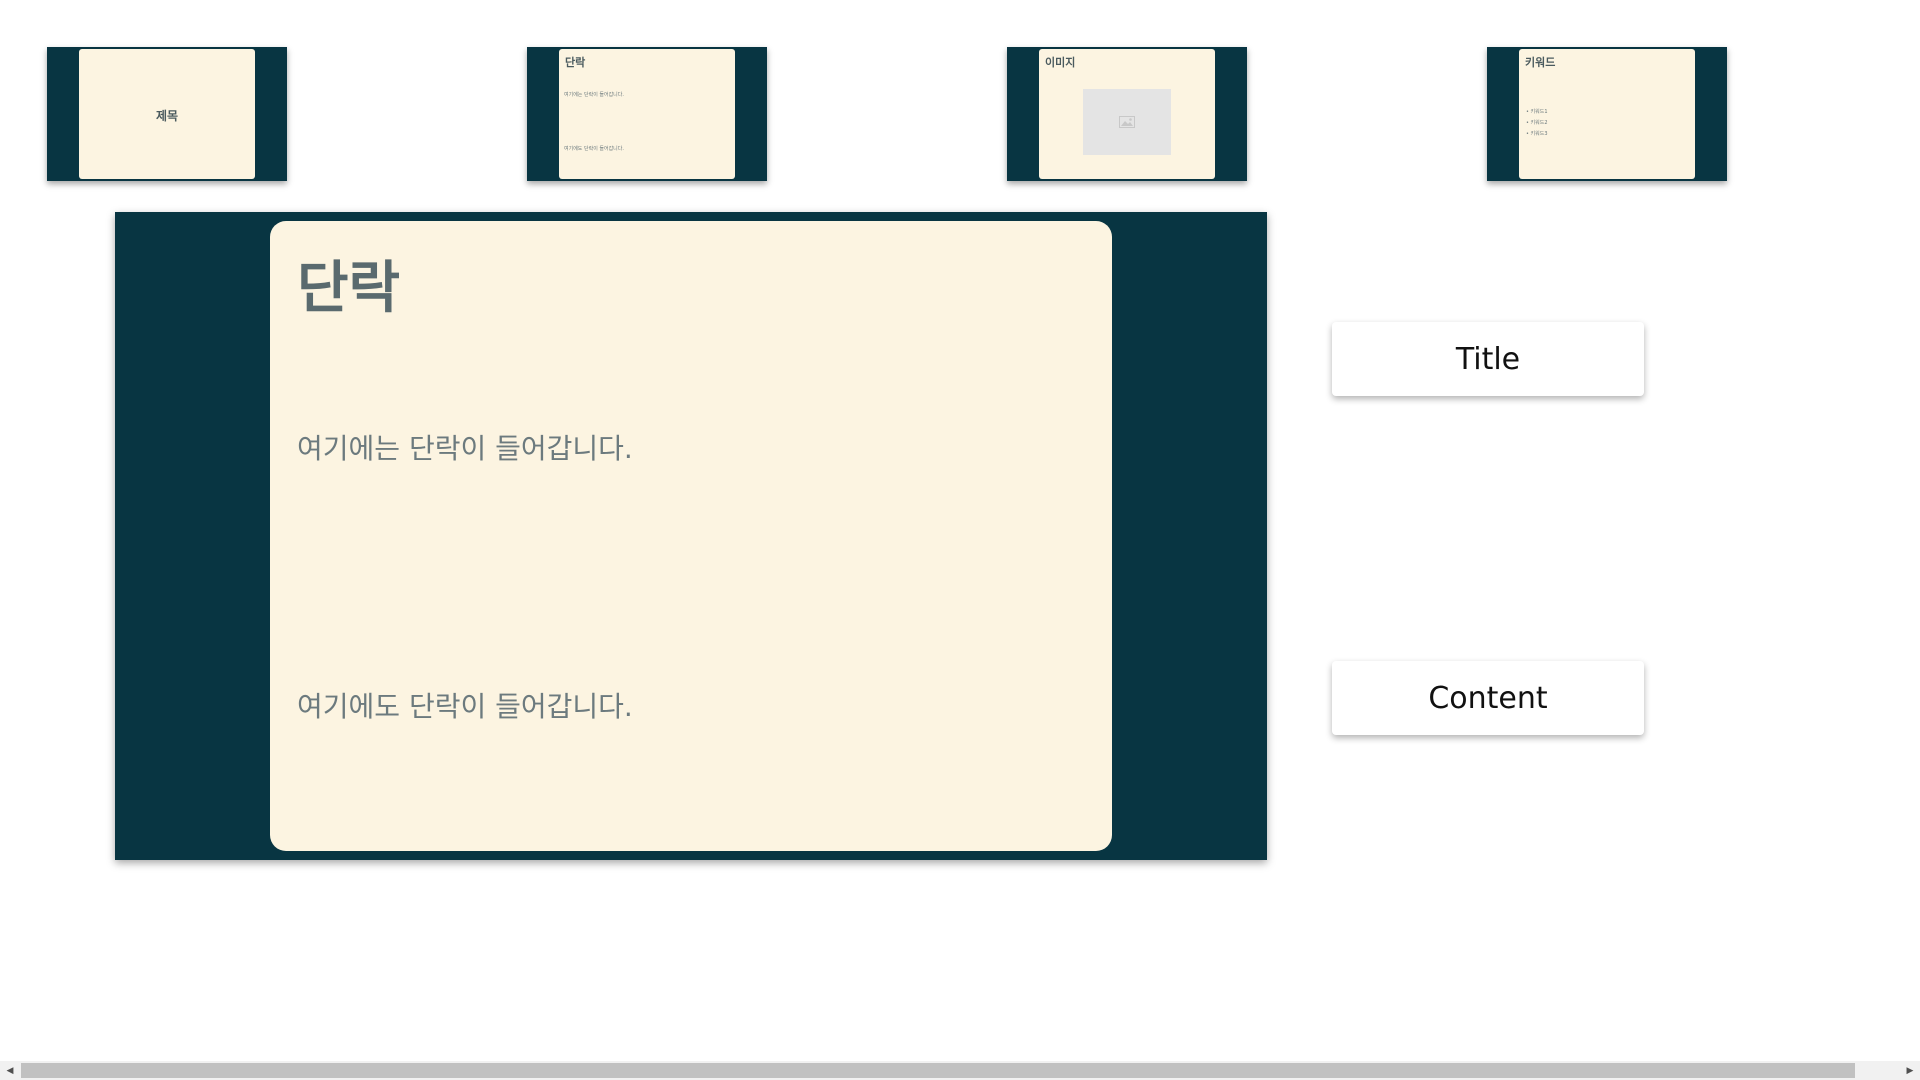 This screenshot has width=1920, height=1080. Describe the element at coordinates (465, 447) in the screenshot. I see `slide-paragraph: 여기에는 단락이 들어갑니다.` at that location.